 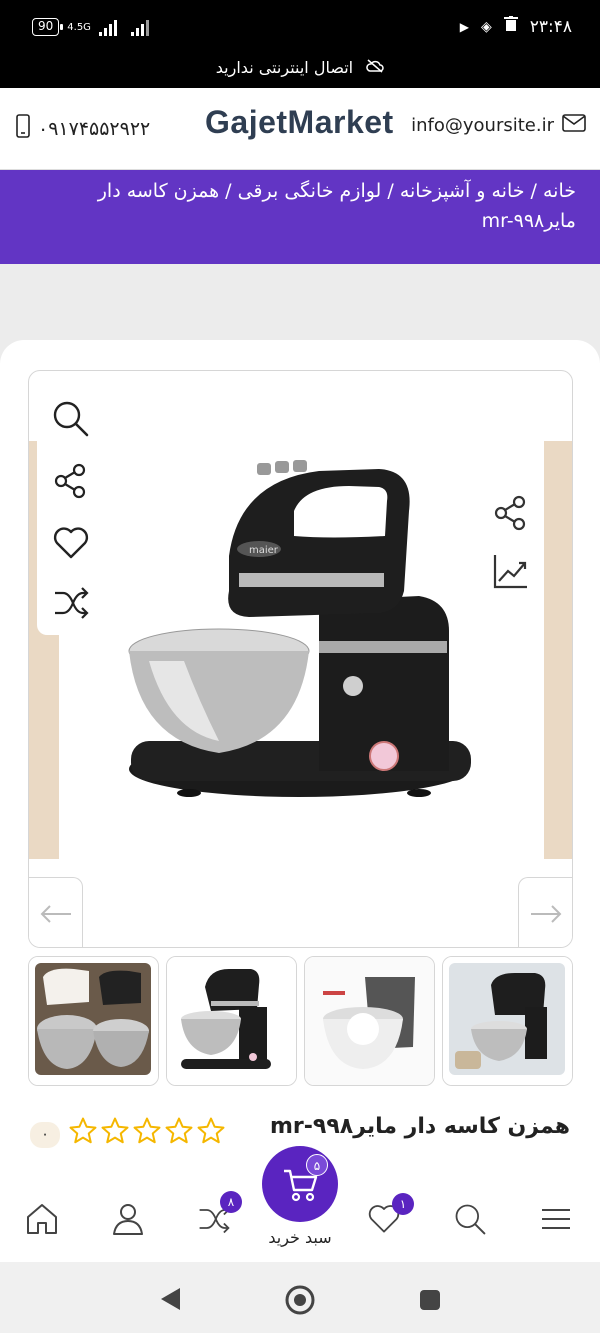 I want to click on site-logo: GajetMarket, so click(x=299, y=122).